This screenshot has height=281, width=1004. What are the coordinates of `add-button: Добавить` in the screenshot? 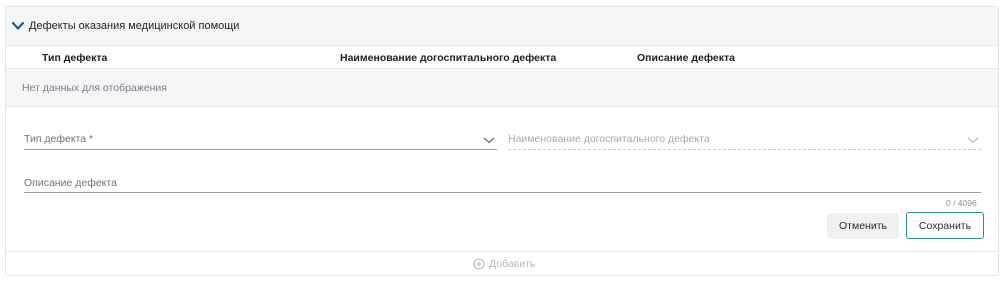 It's located at (504, 264).